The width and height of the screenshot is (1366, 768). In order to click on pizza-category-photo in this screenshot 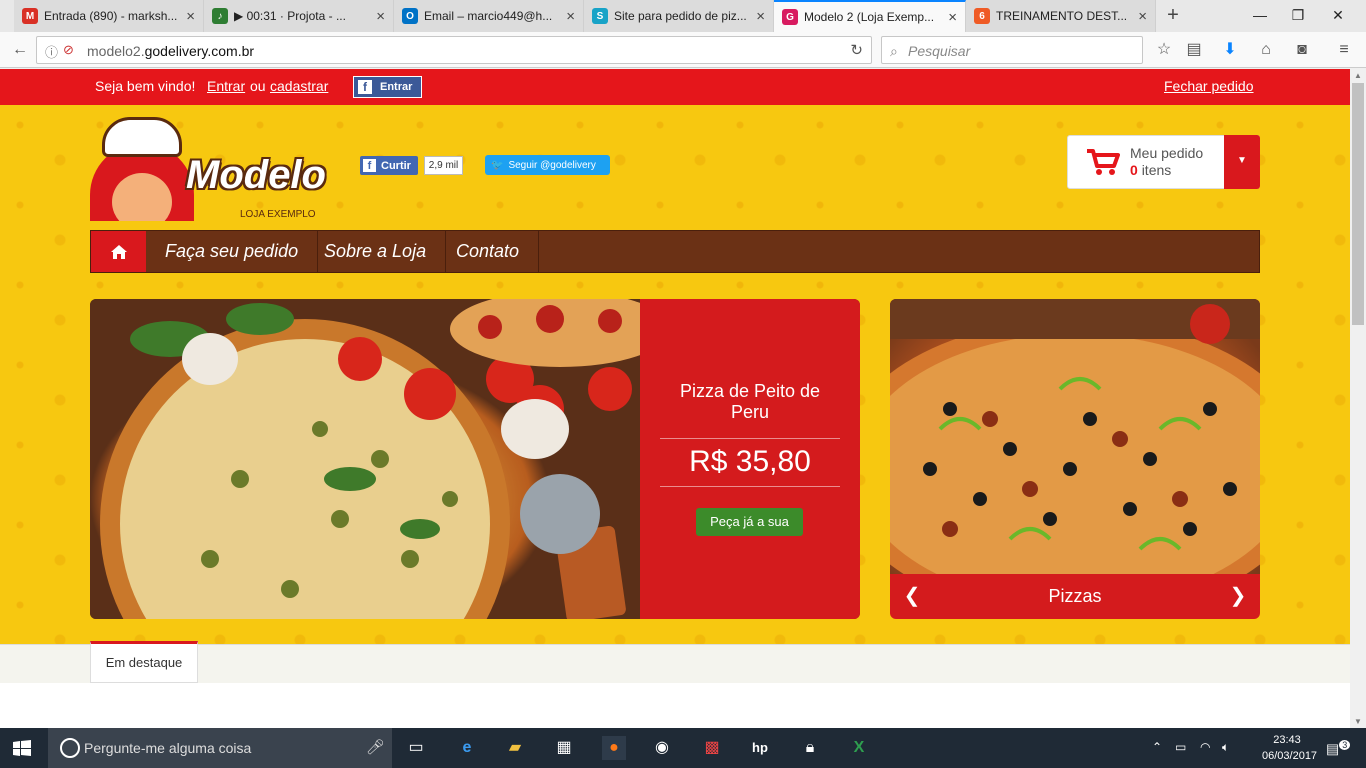, I will do `click(1075, 459)`.